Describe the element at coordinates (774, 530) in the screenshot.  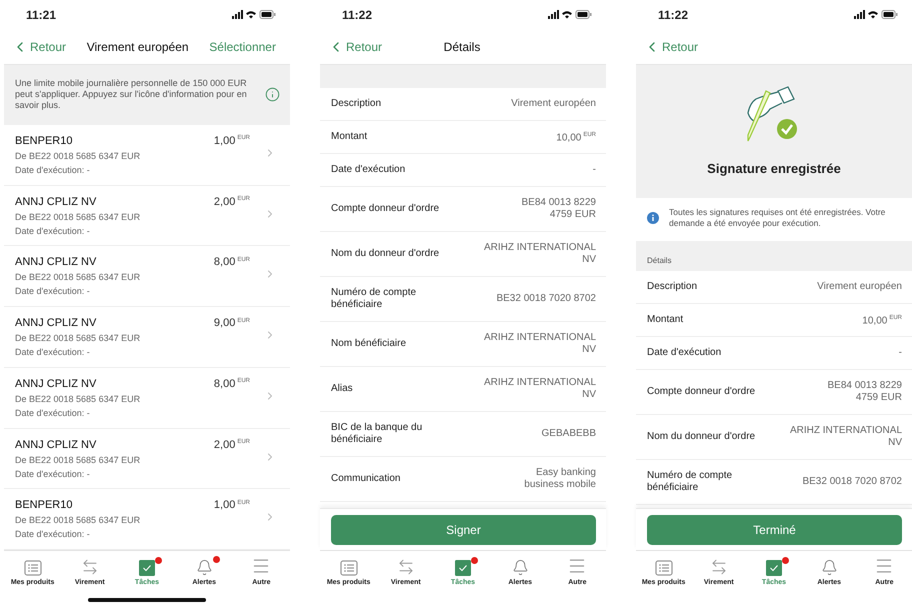
I see `done-button: Terminé` at that location.